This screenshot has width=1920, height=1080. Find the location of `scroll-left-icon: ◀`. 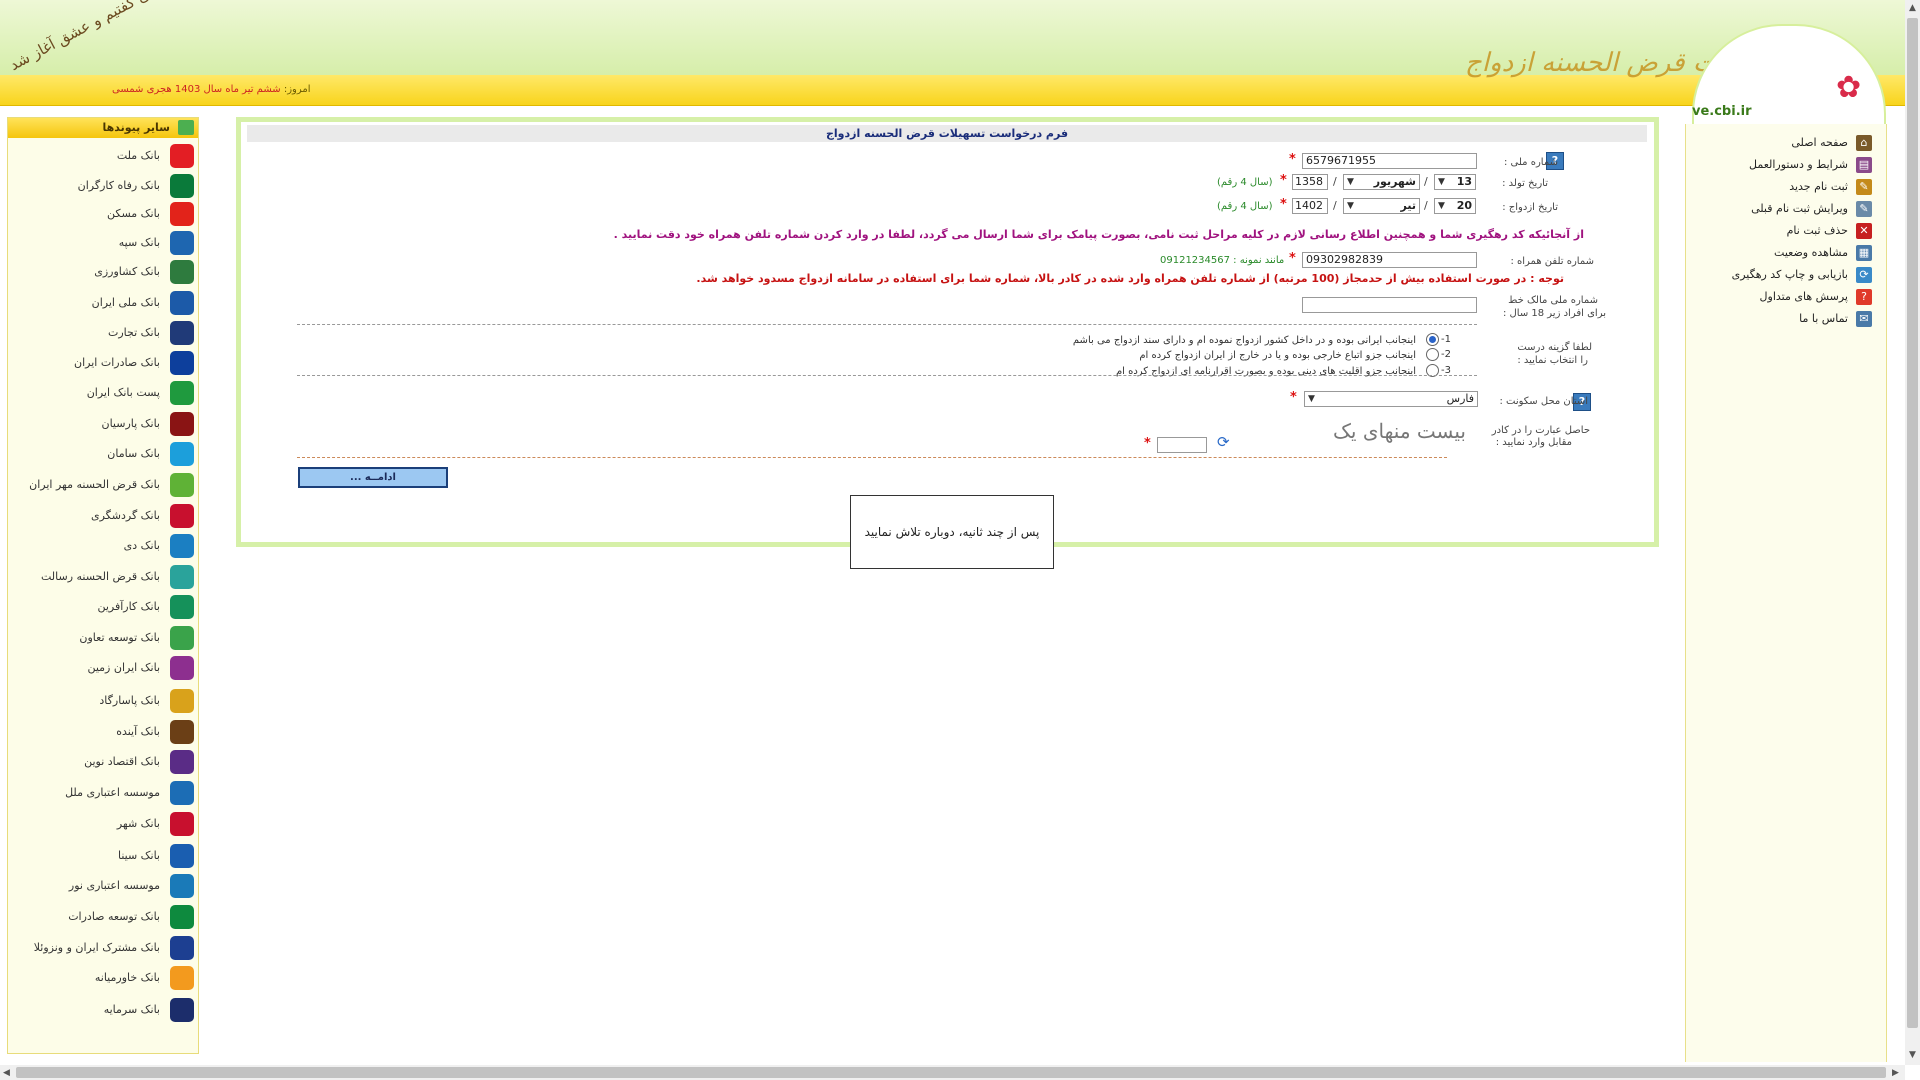

scroll-left-icon: ◀ is located at coordinates (6, 1073).